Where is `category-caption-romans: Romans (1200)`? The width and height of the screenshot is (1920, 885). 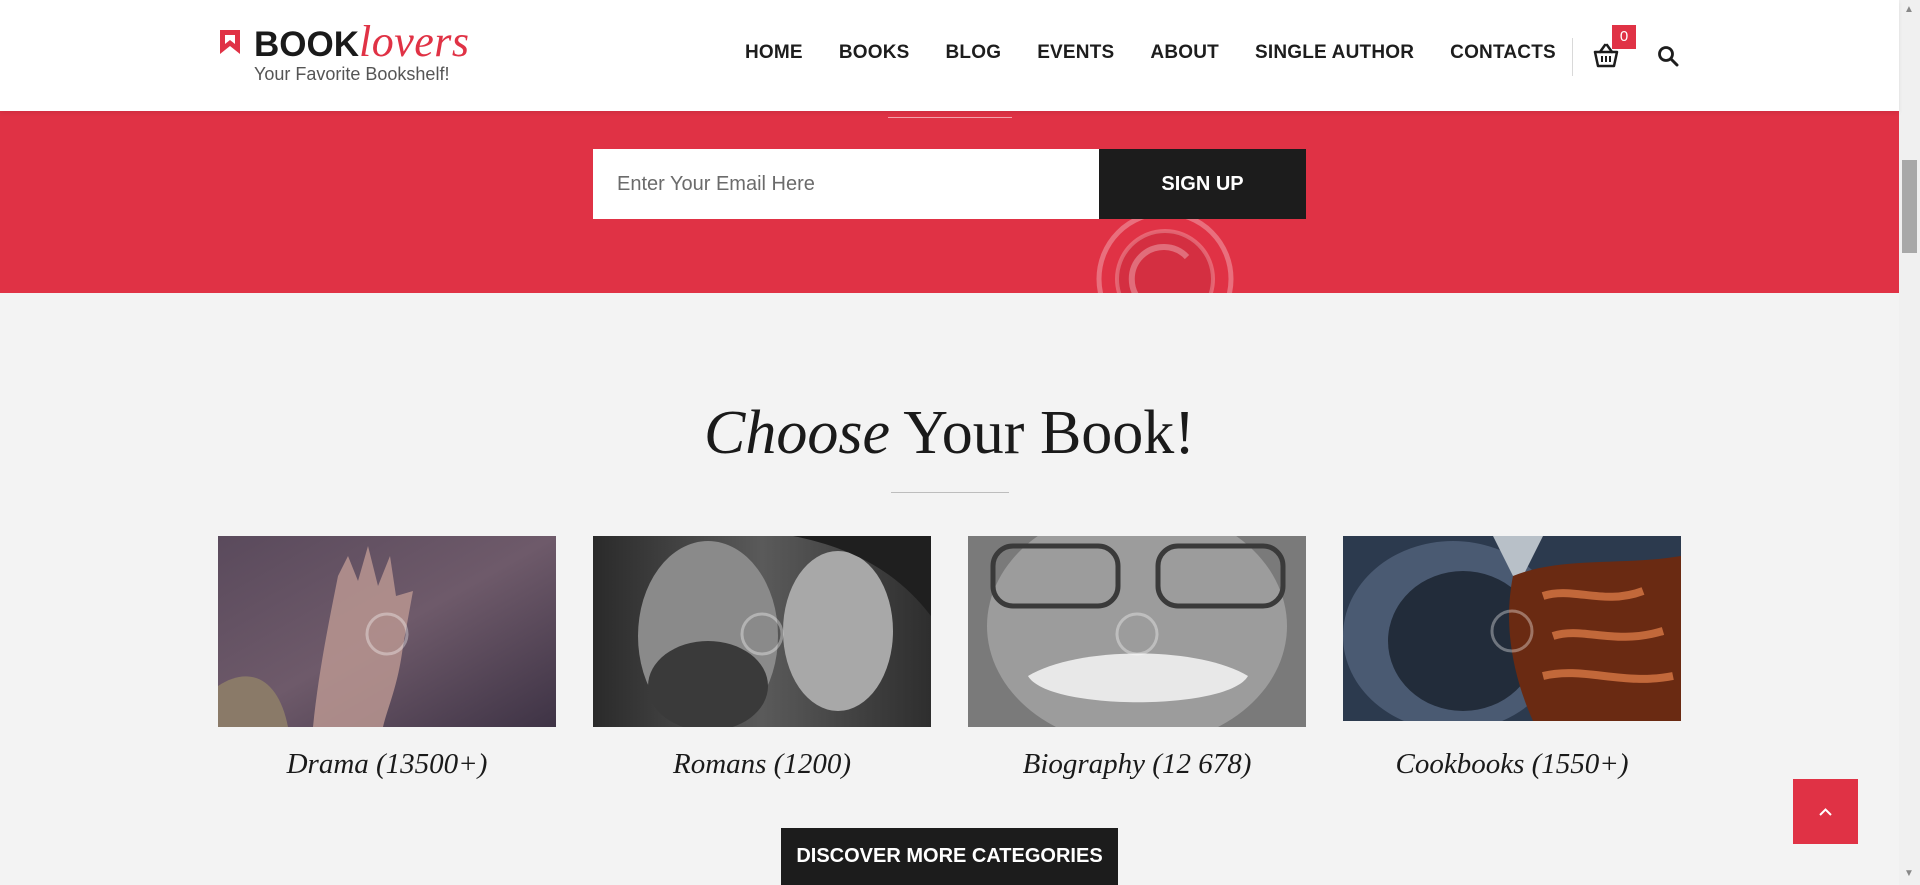 category-caption-romans: Romans (1200) is located at coordinates (762, 764).